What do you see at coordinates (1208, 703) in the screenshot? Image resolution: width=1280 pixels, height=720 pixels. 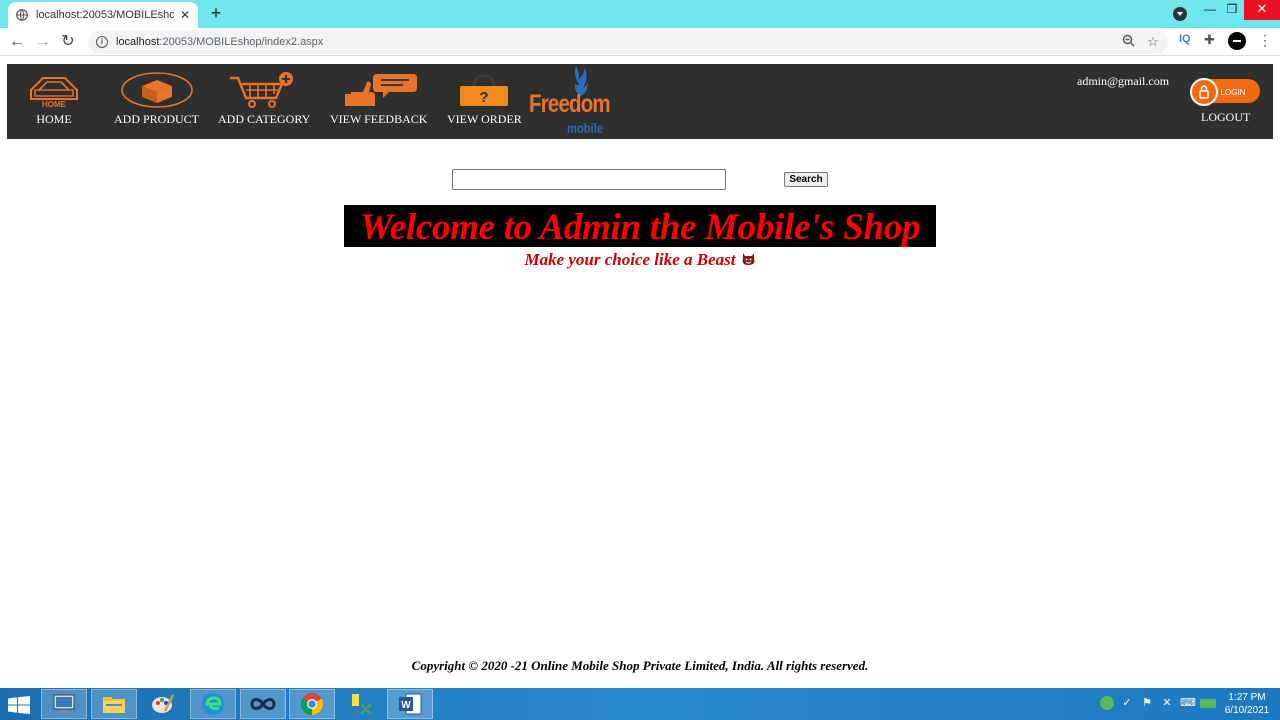 I see `battery-icon` at bounding box center [1208, 703].